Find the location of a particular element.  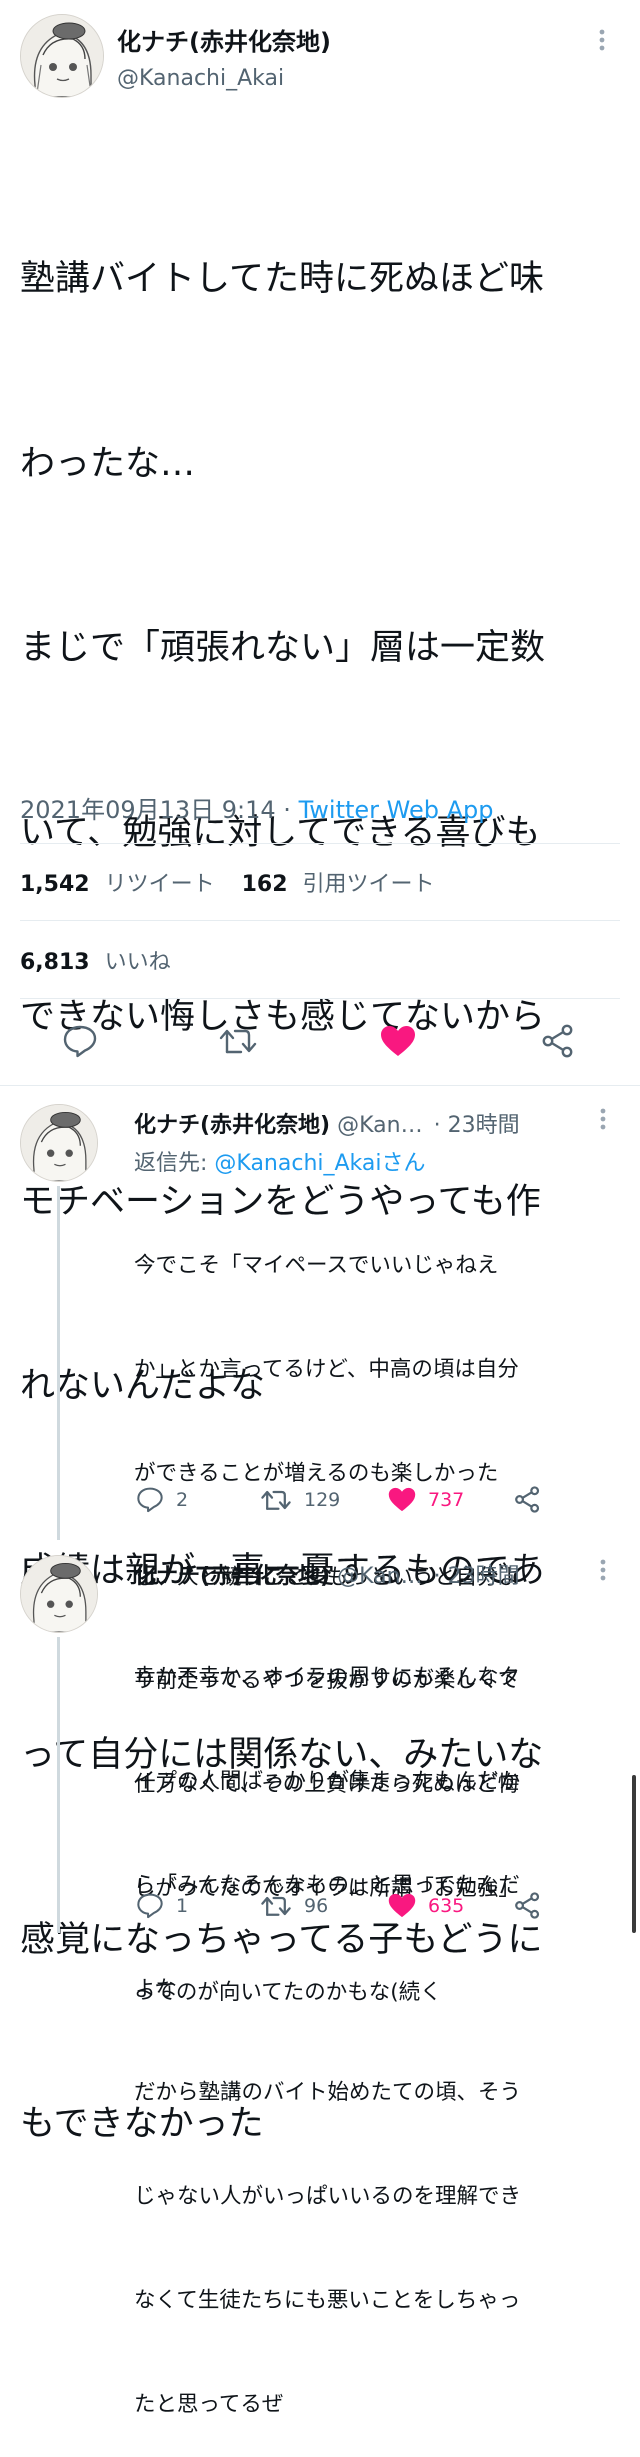

reply-button is located at coordinates (80, 1041).